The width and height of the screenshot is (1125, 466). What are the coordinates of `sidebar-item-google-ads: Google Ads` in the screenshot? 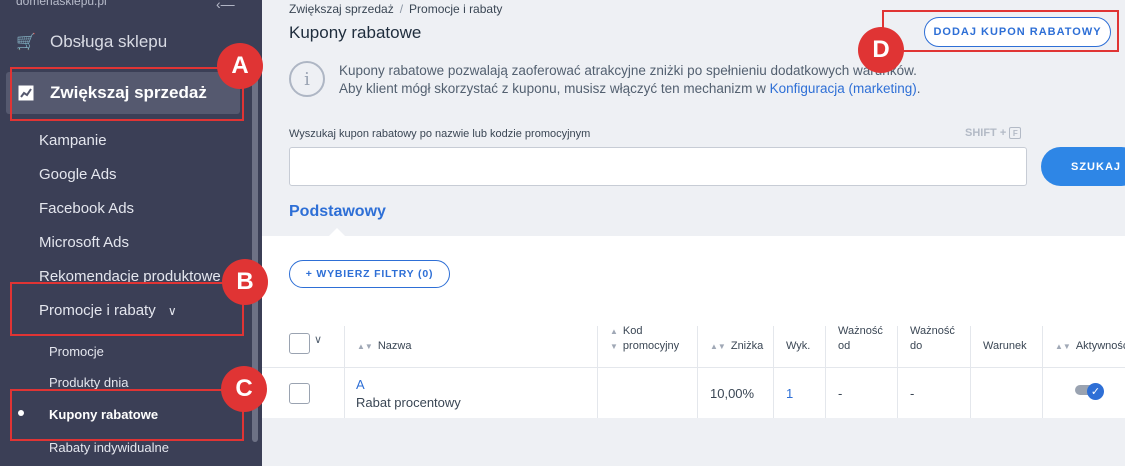 It's located at (78, 174).